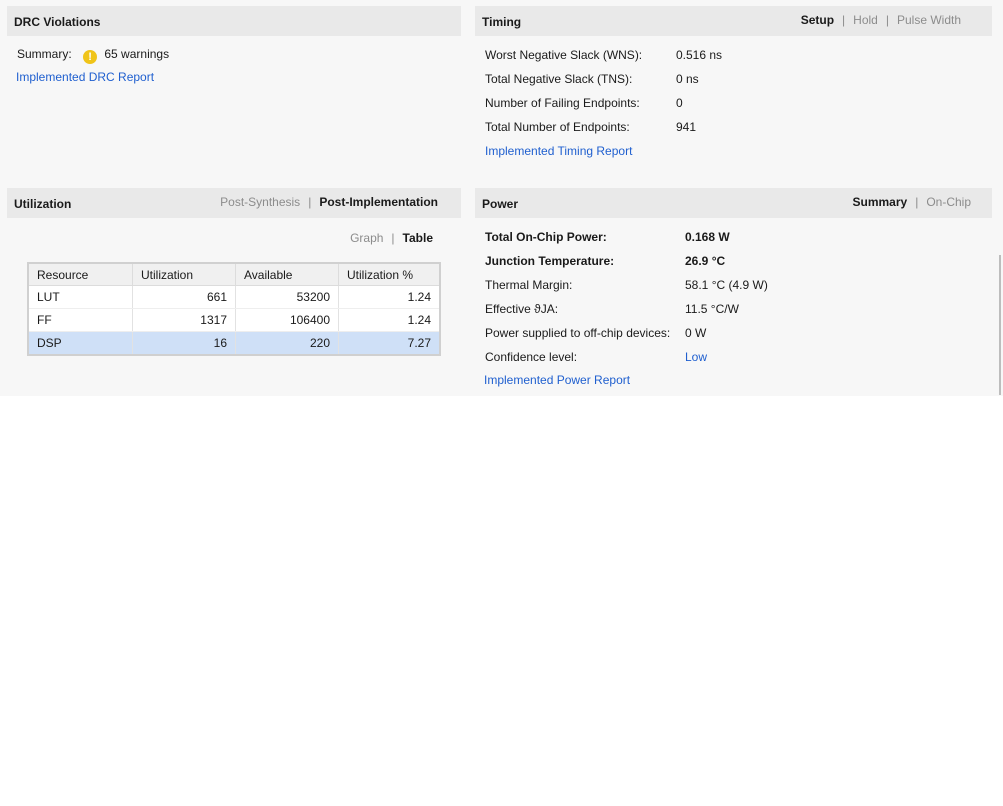 This screenshot has height=806, width=1003. Describe the element at coordinates (557, 380) in the screenshot. I see `power-report-link: Implemented Power Report` at that location.